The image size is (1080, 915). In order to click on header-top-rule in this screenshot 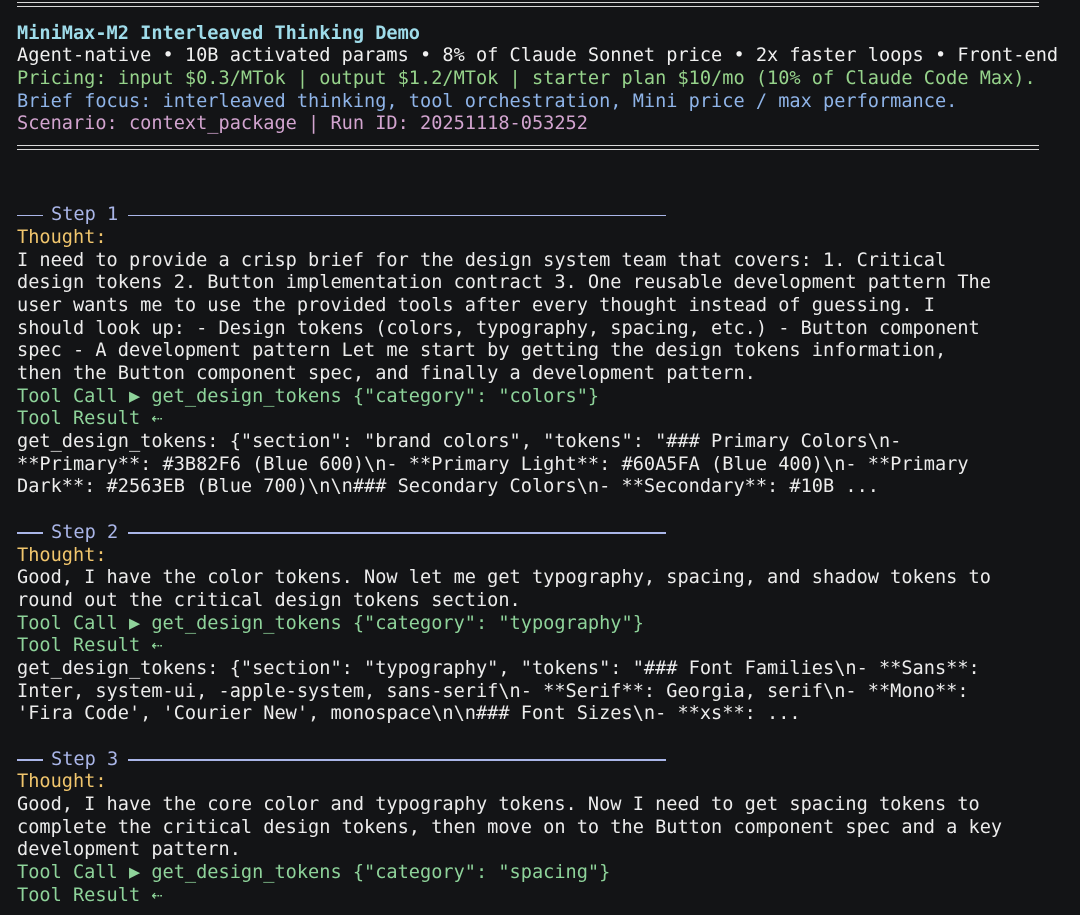, I will do `click(548, 11)`.